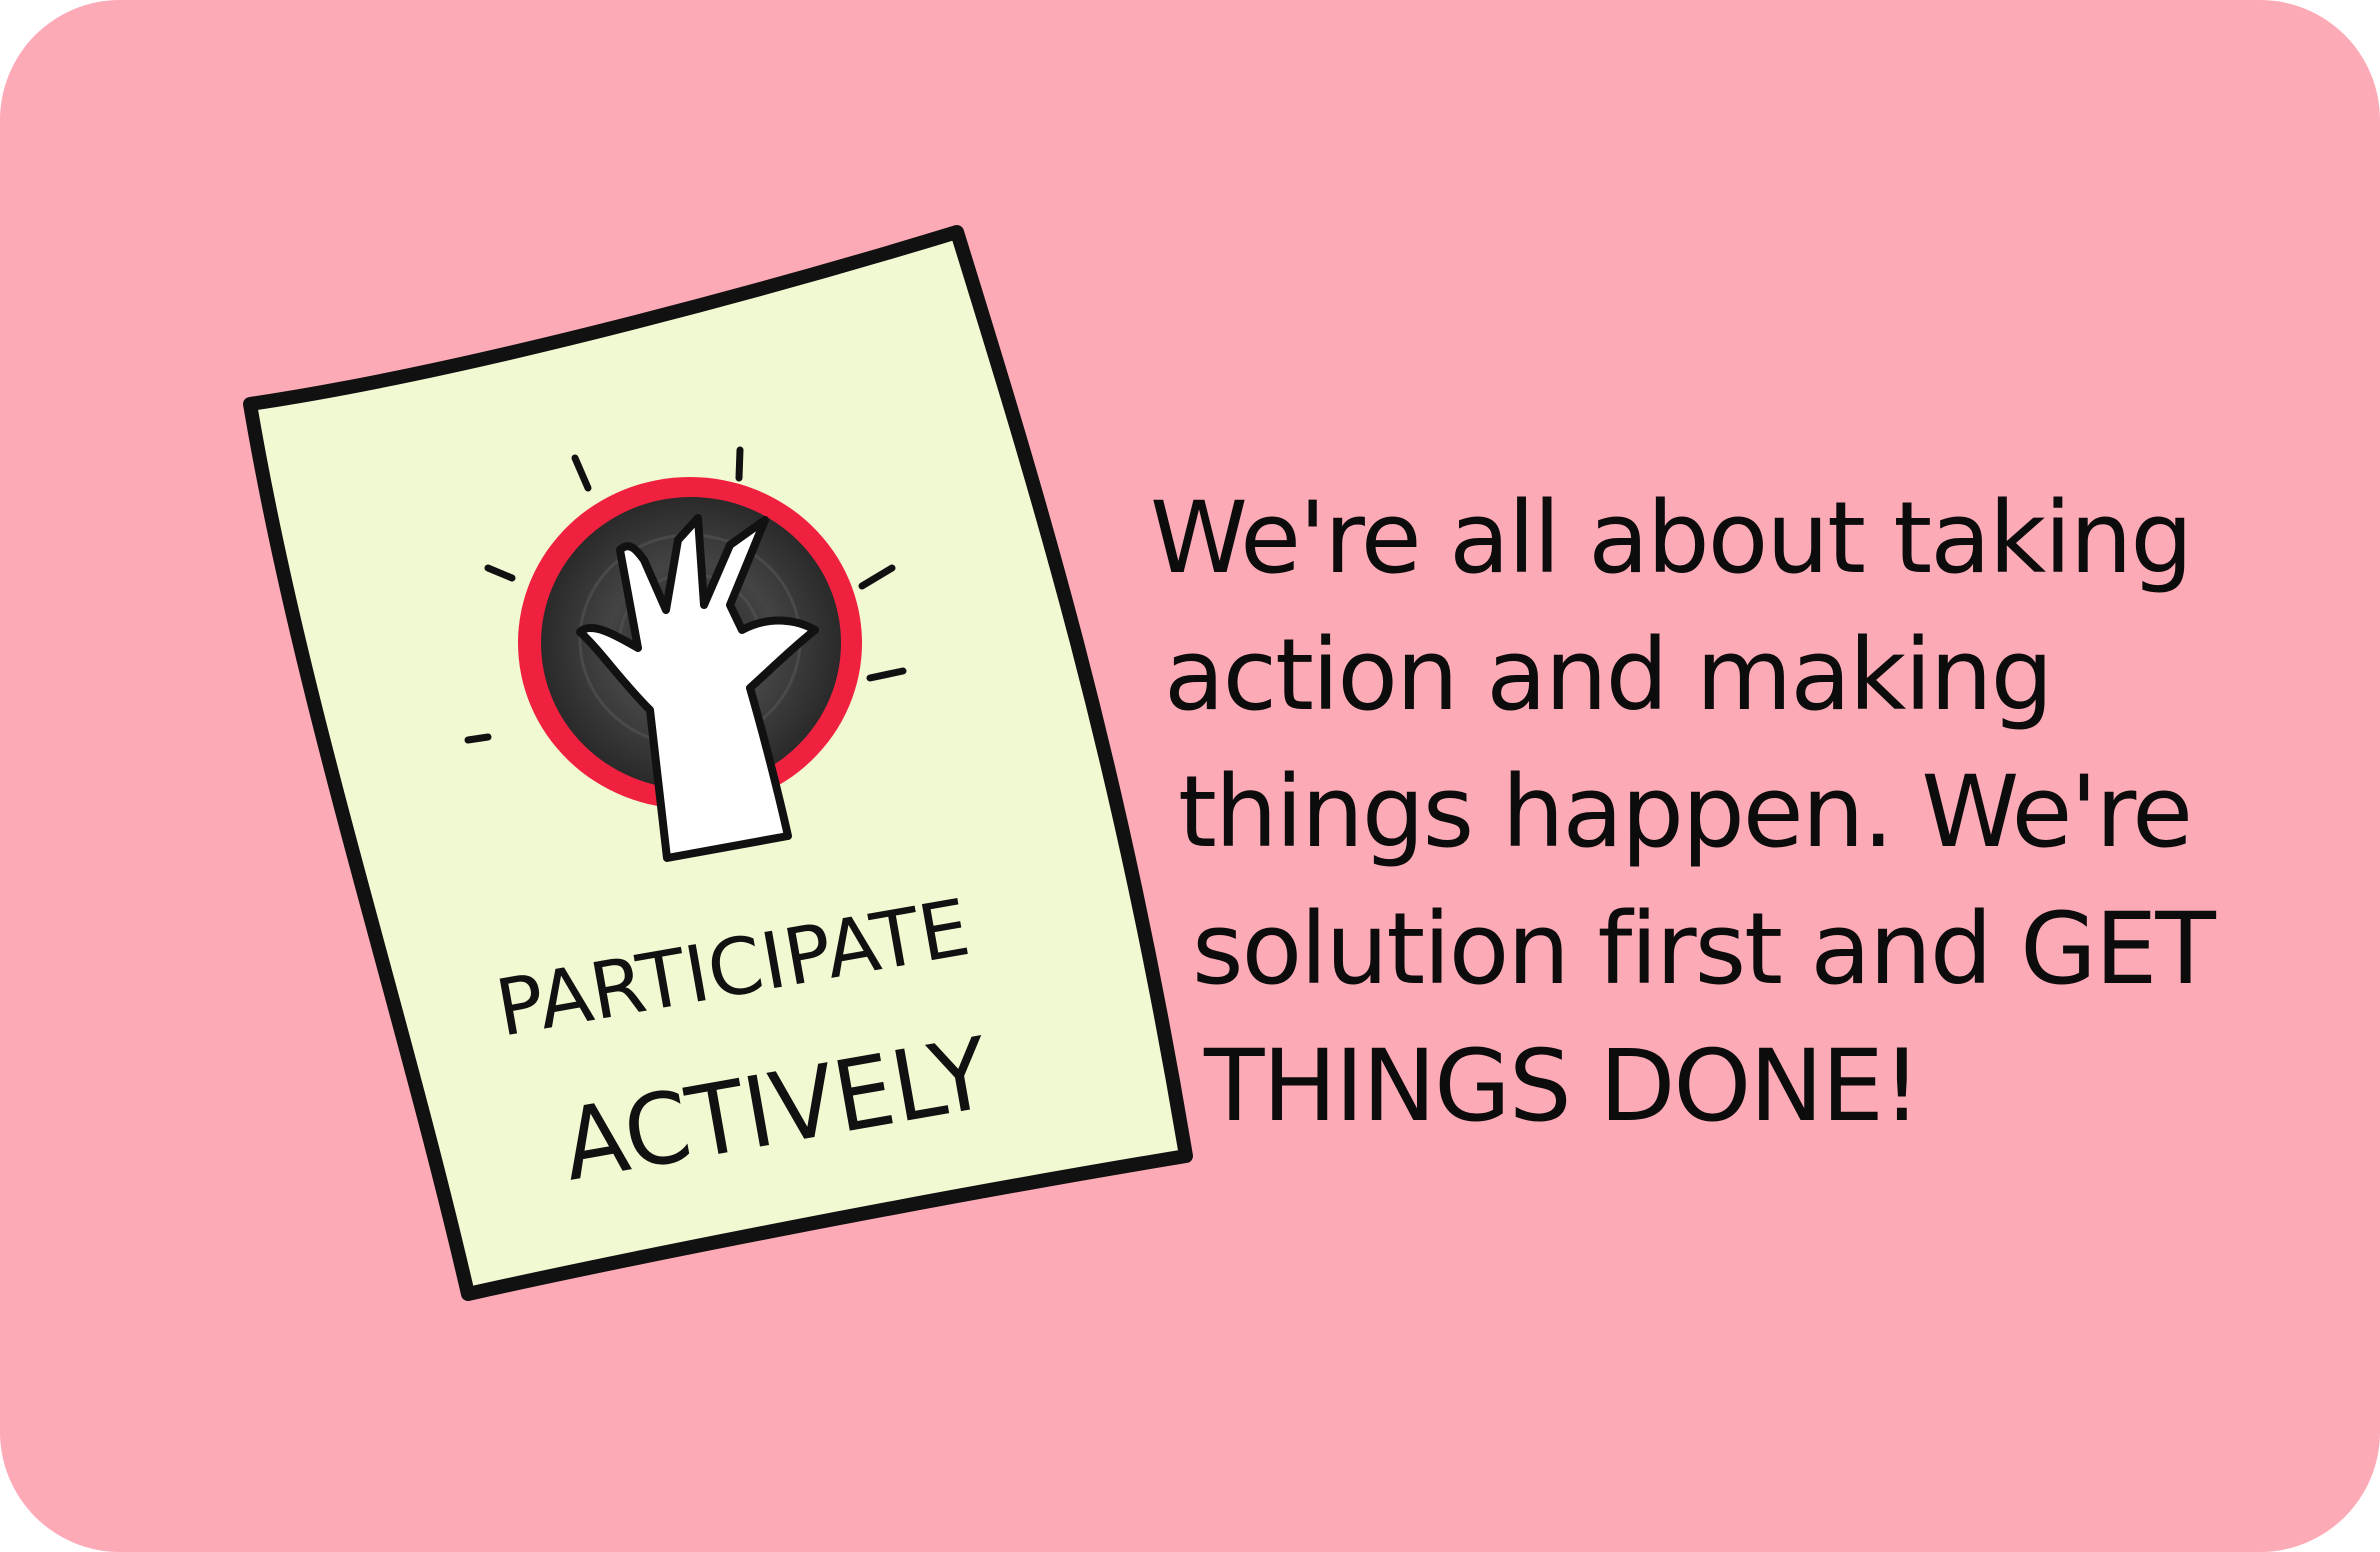  I want to click on value-statement-line-4: solution first and GET, so click(1704, 949).